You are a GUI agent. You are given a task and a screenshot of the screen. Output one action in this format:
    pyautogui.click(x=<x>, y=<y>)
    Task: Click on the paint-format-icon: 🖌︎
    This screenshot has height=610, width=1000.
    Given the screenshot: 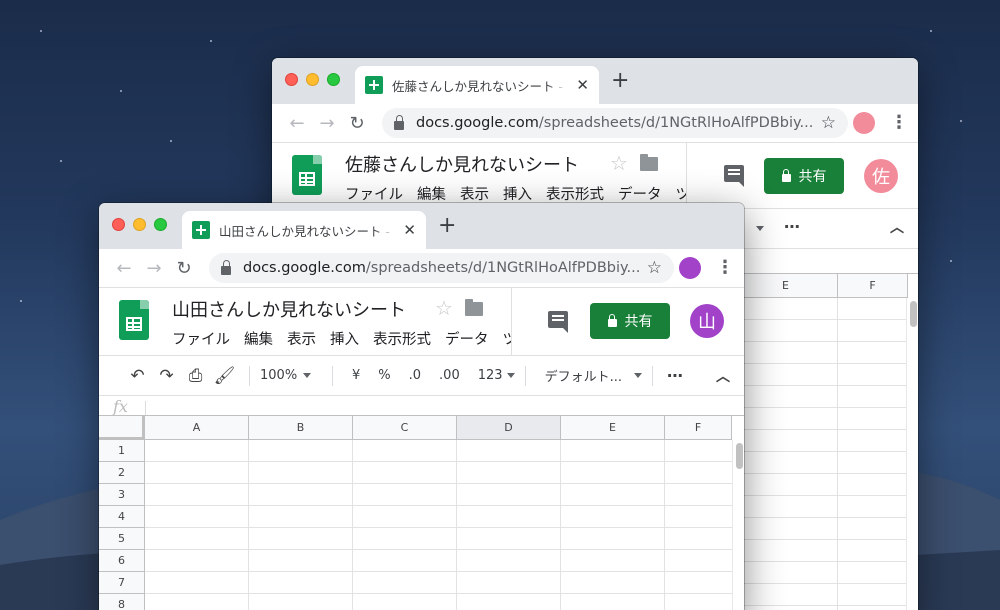 What is the action you would take?
    pyautogui.click(x=224, y=376)
    